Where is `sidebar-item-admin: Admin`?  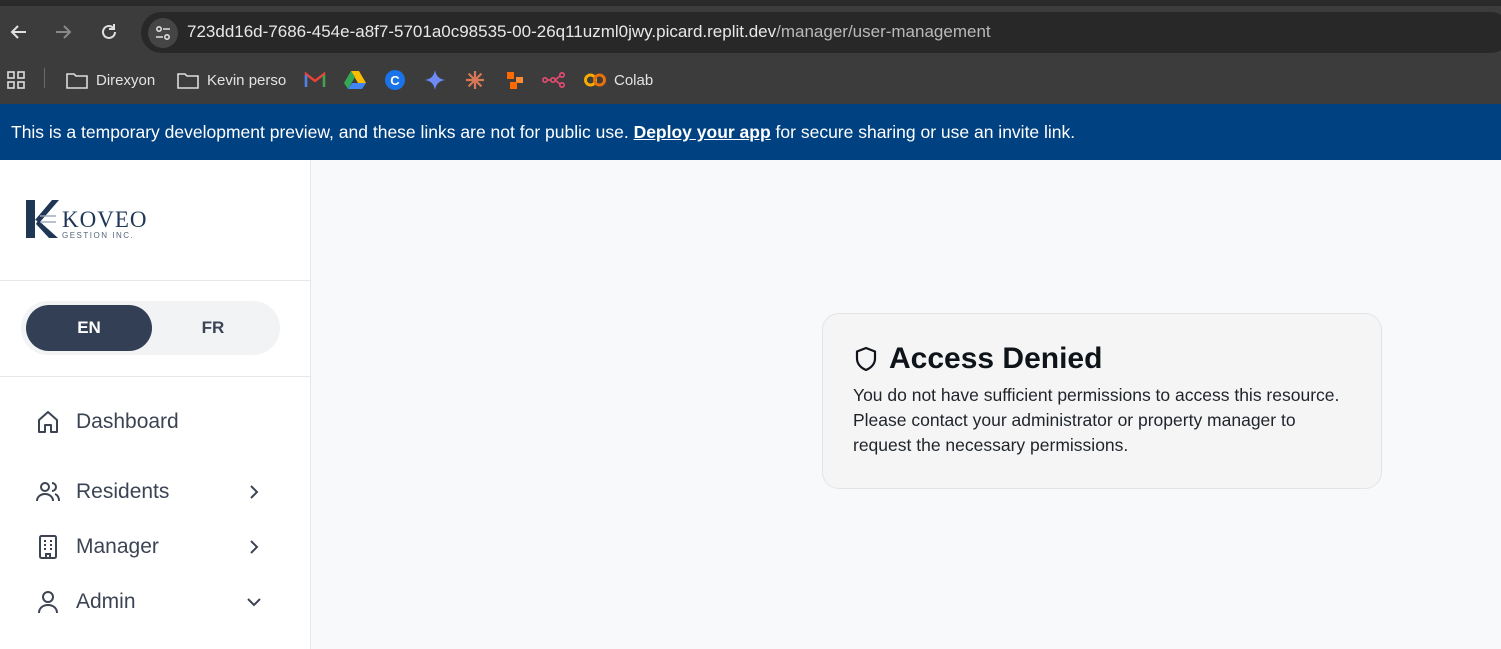 sidebar-item-admin: Admin is located at coordinates (154, 602).